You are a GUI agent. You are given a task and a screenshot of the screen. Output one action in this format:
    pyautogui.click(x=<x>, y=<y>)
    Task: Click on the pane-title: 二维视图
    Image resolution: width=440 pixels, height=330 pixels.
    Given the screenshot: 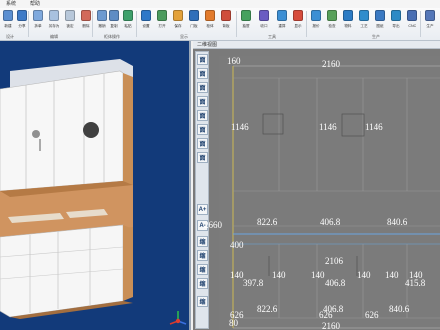 What is the action you would take?
    pyautogui.click(x=316, y=45)
    